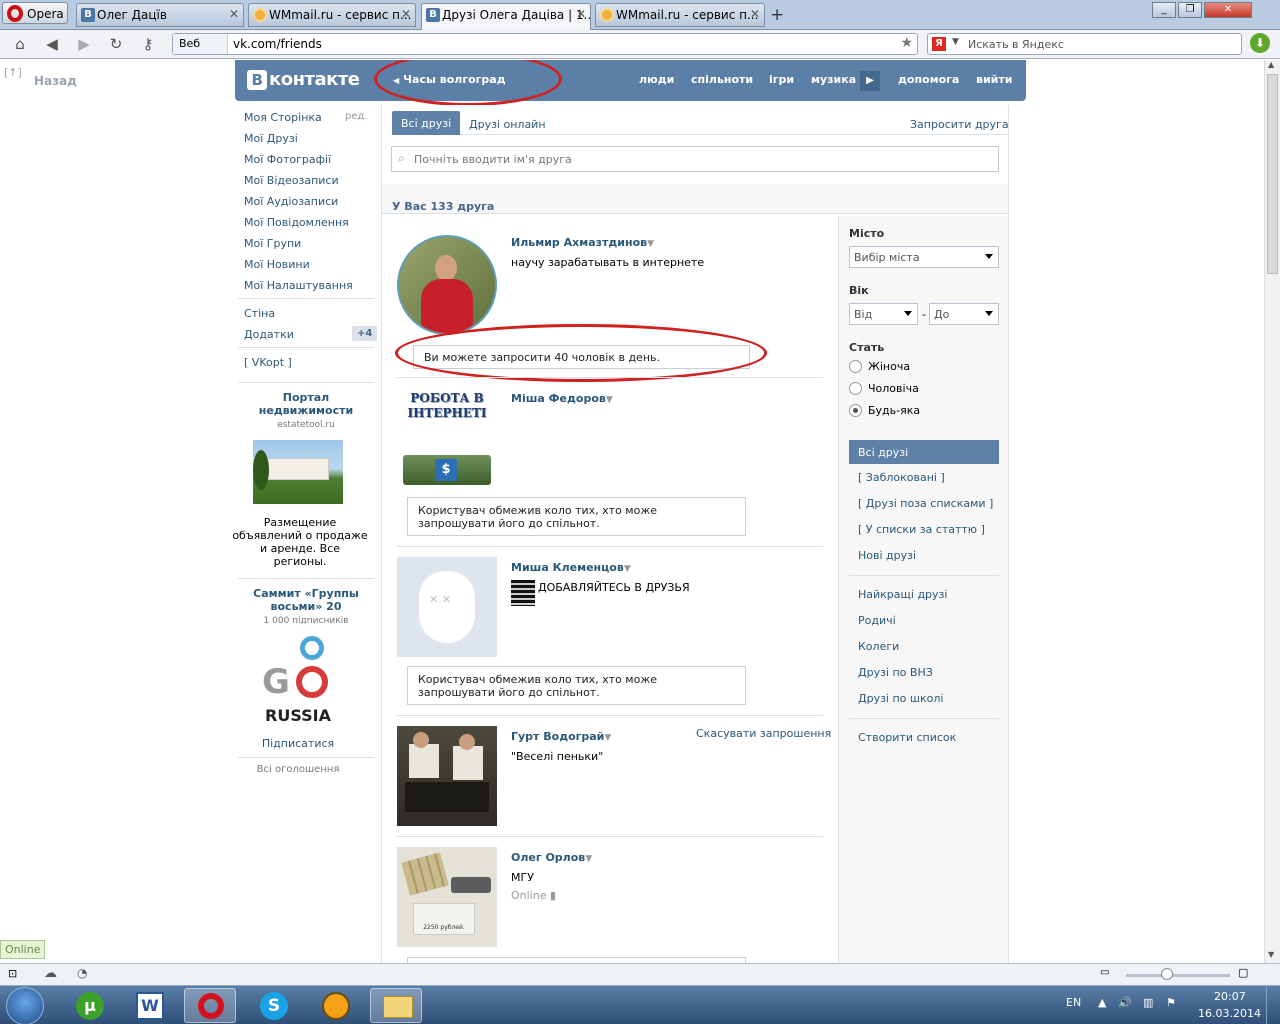  Describe the element at coordinates (994, 79) in the screenshot. I see `nav-logout: вийти` at that location.